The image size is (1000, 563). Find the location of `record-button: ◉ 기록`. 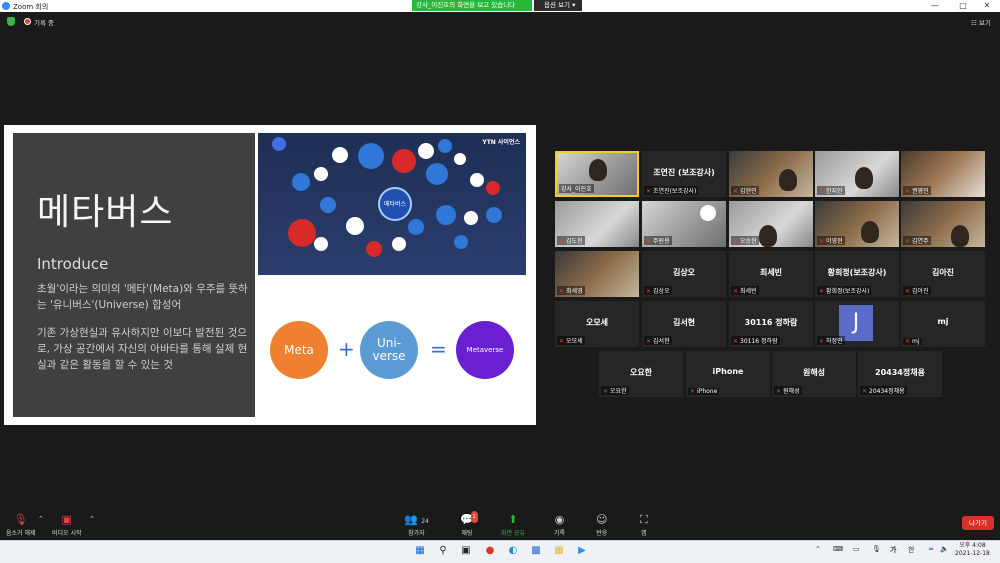

record-button: ◉ 기록 is located at coordinates (559, 526).